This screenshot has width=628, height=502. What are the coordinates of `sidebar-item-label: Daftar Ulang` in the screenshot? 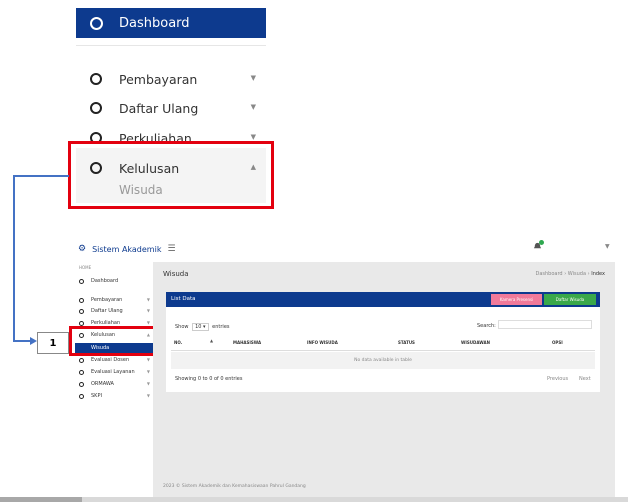 It's located at (107, 311).